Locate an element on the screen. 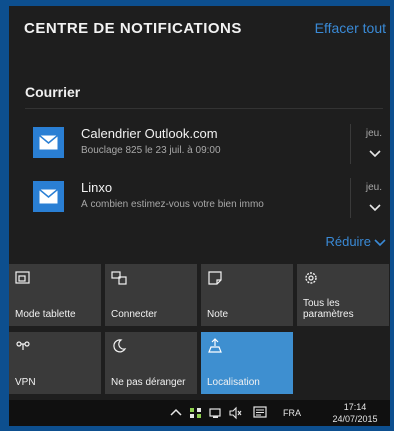 Image resolution: width=394 pixels, height=431 pixels. gear-icon is located at coordinates (311, 278).